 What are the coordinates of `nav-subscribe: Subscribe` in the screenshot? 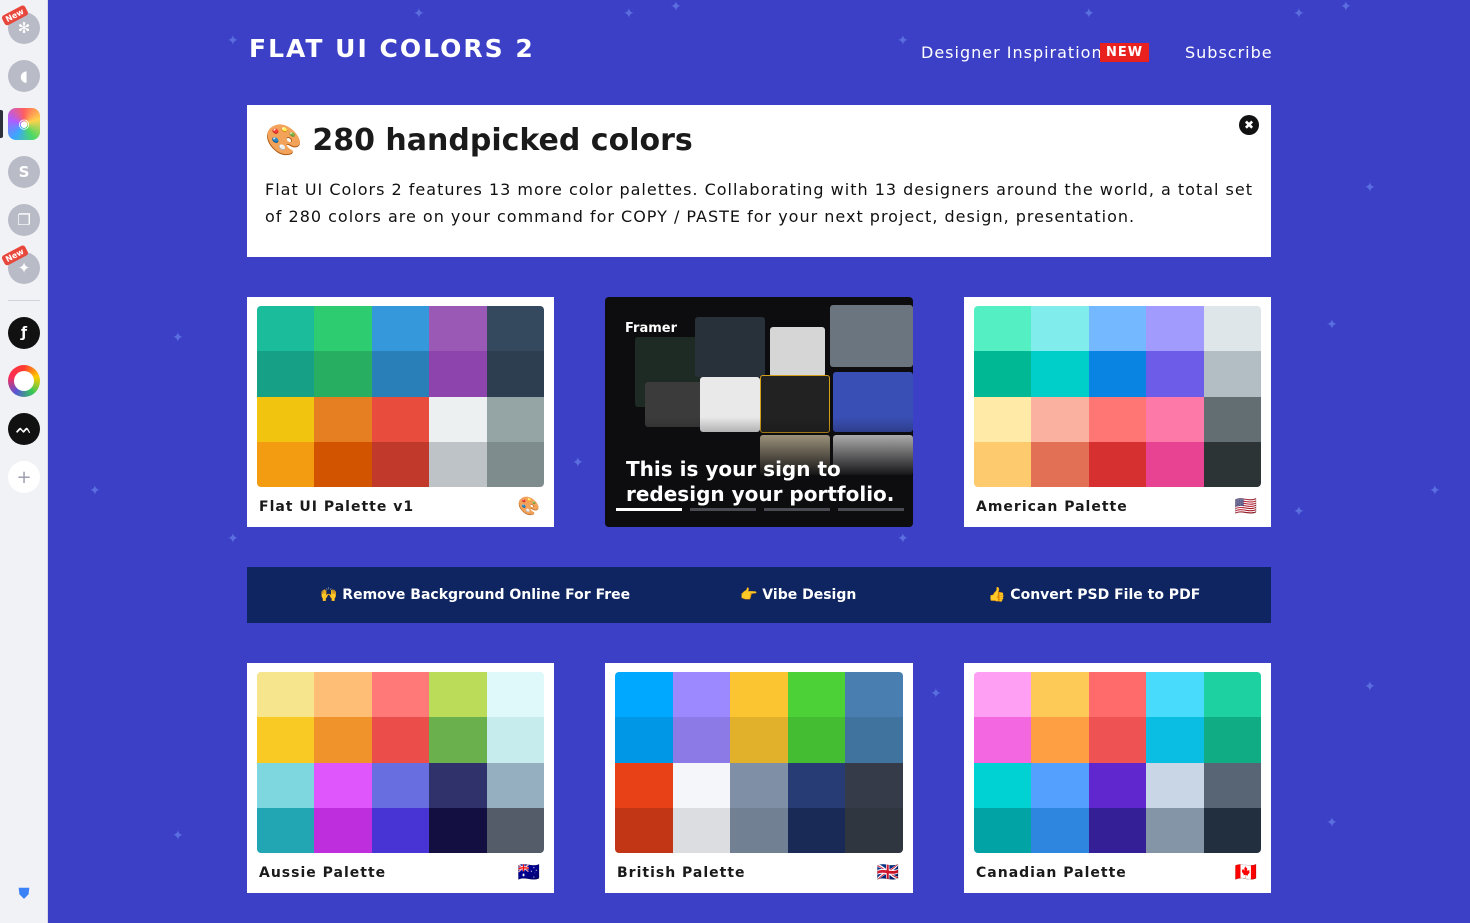 It's located at (1229, 52).